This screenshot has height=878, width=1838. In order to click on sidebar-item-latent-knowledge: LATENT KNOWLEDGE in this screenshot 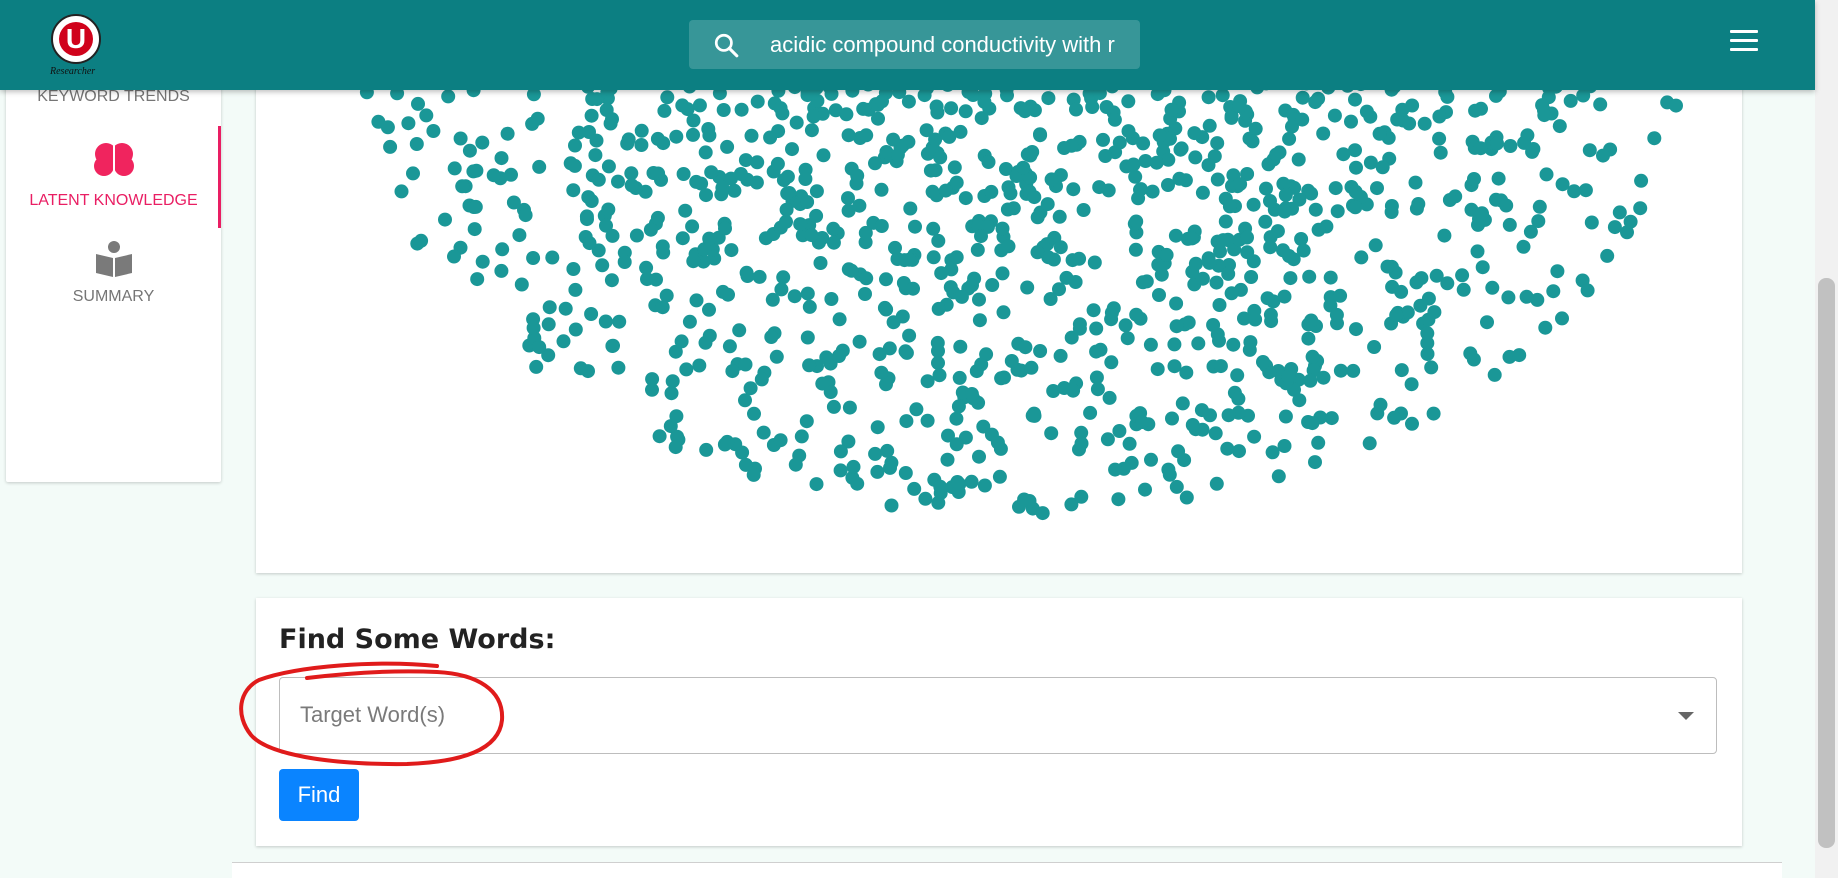, I will do `click(113, 177)`.